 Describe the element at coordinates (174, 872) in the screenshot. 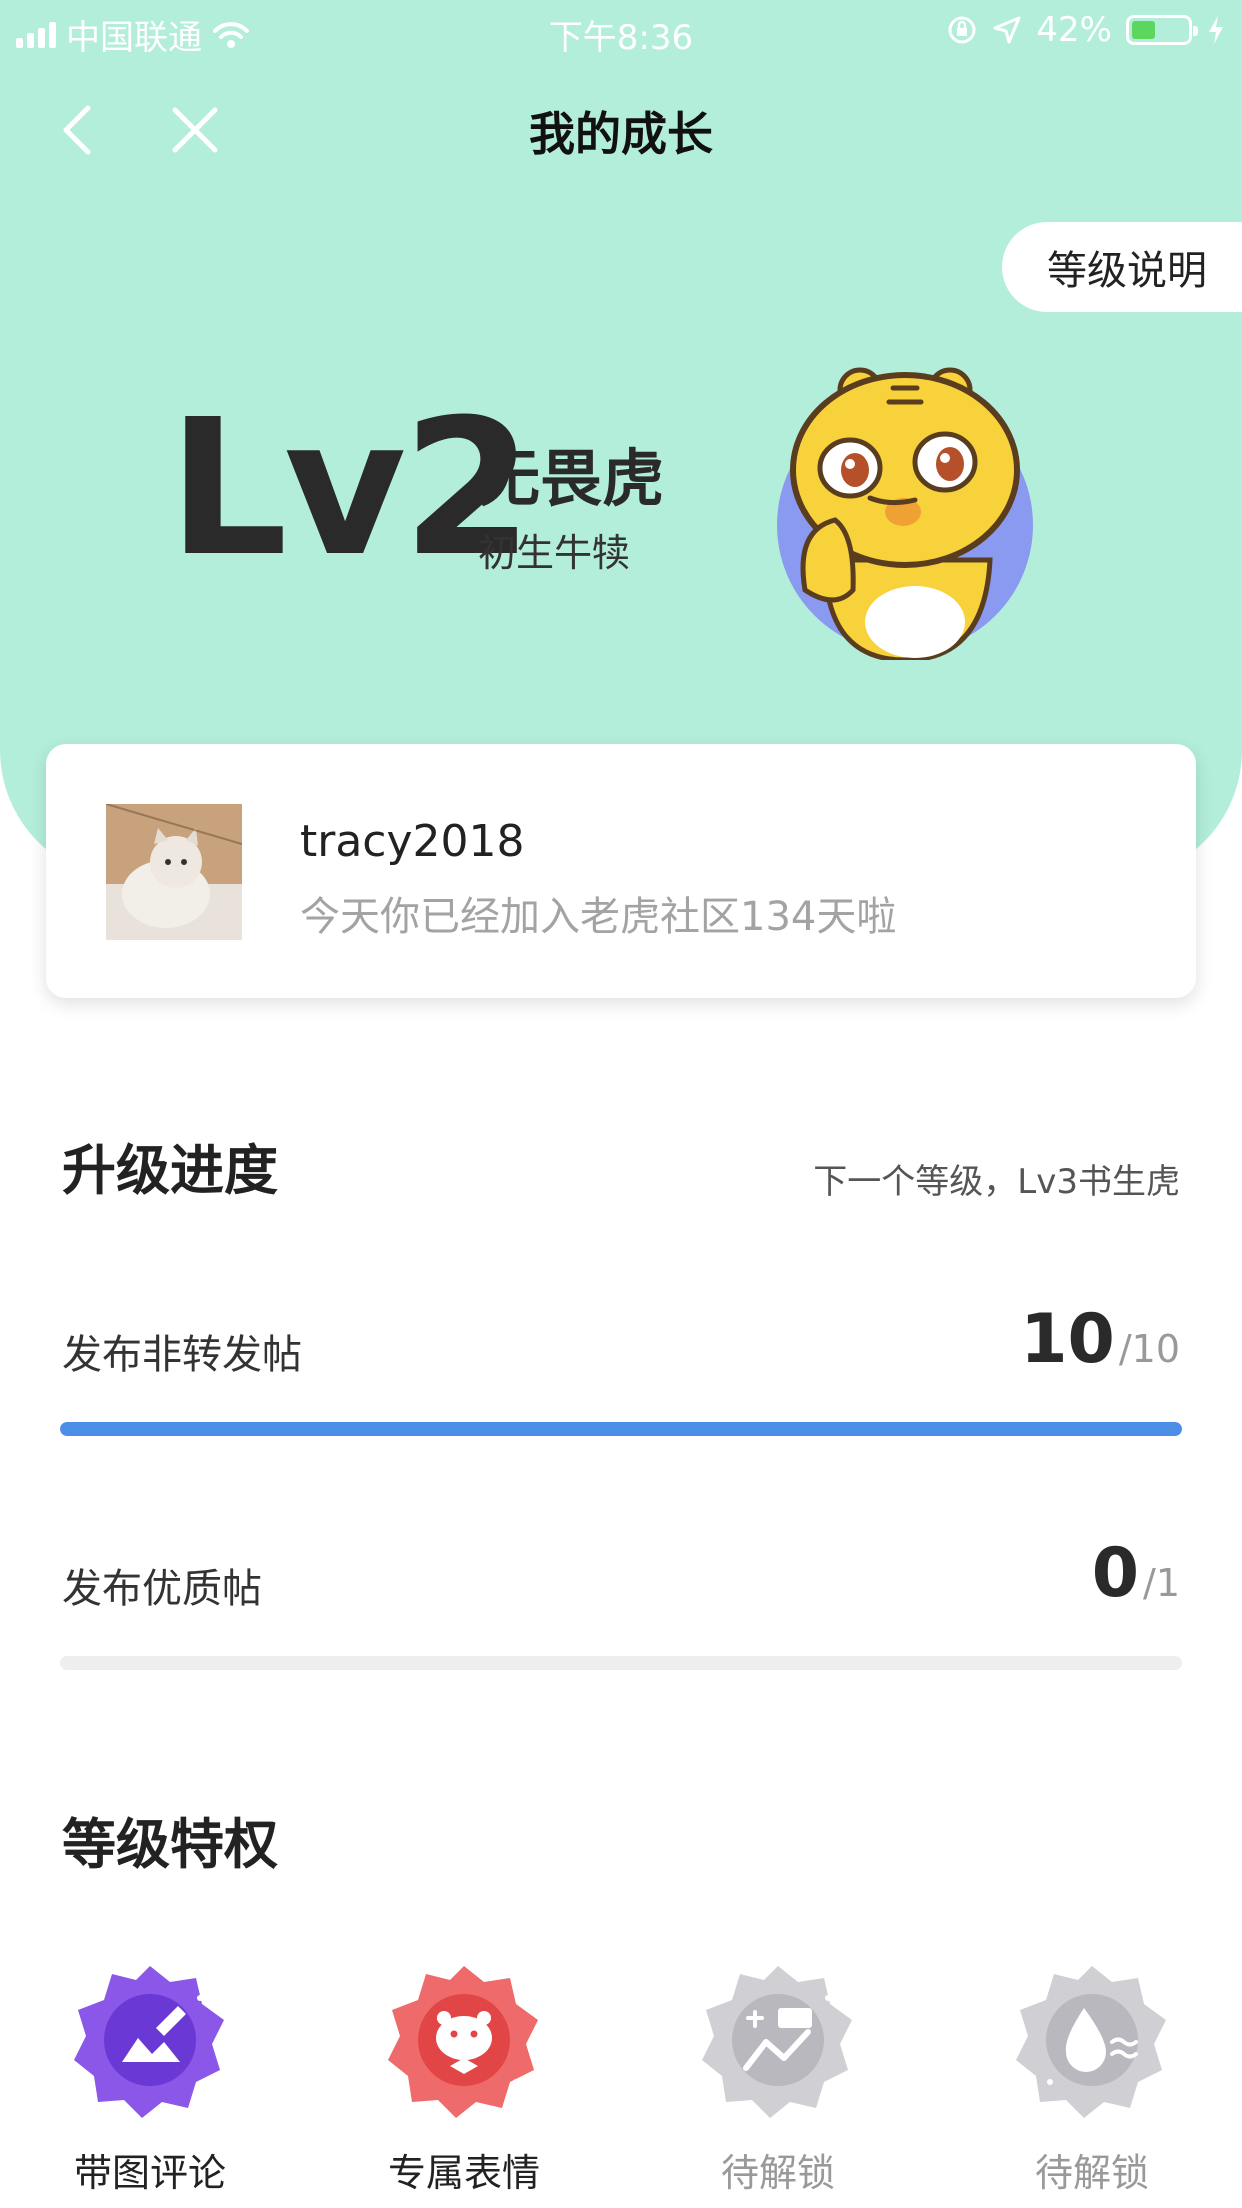

I see `avatar` at that location.